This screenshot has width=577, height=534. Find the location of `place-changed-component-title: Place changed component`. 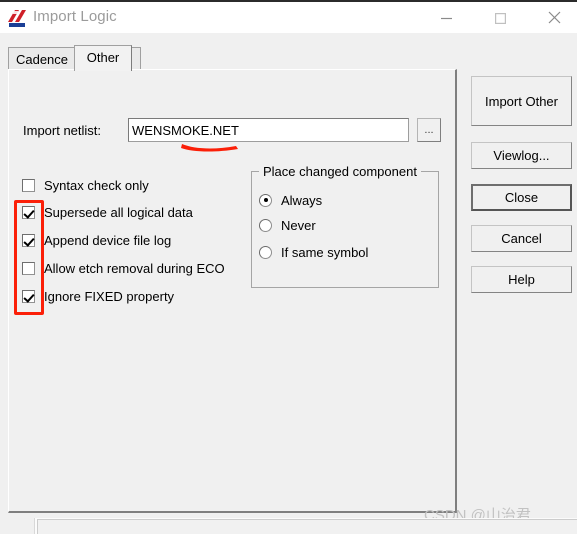

place-changed-component-title: Place changed component is located at coordinates (340, 171).